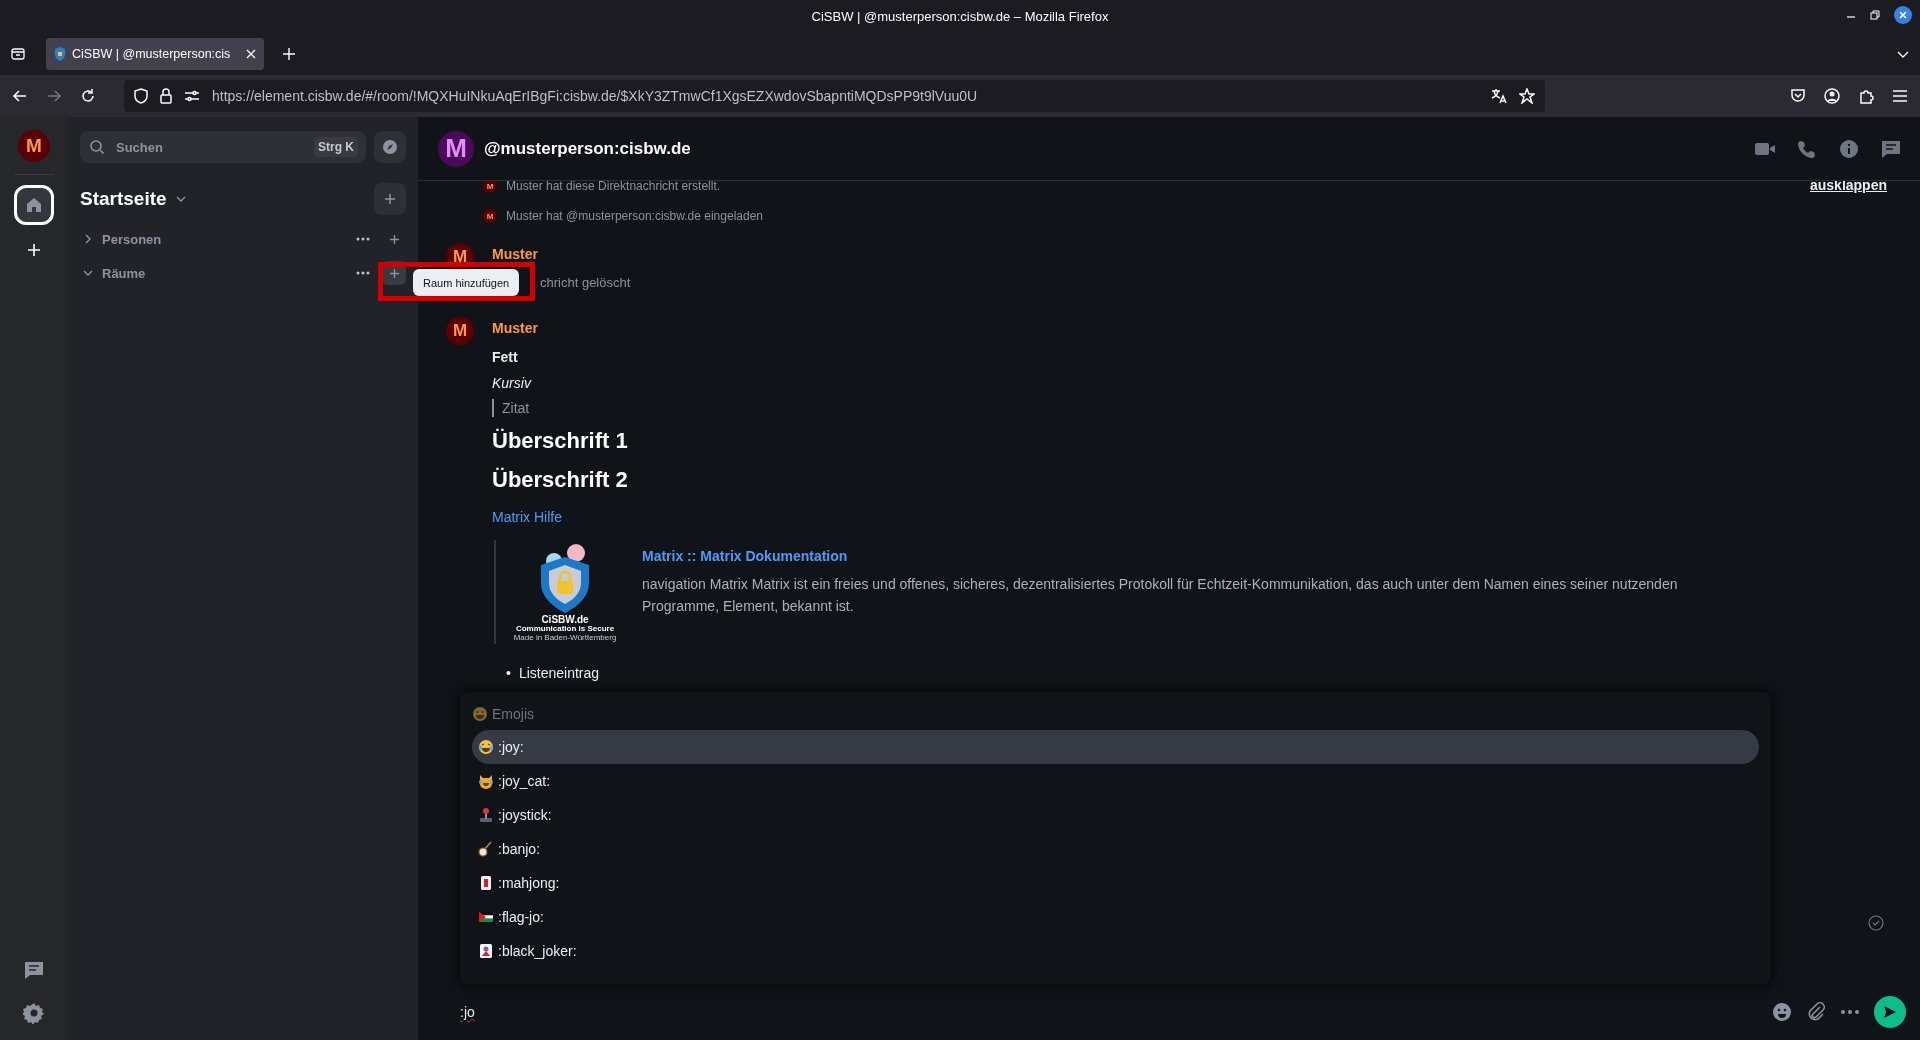 This screenshot has width=1920, height=1040. What do you see at coordinates (1115, 917) in the screenshot?
I see `emoji-suggestion: :flag-jo:` at bounding box center [1115, 917].